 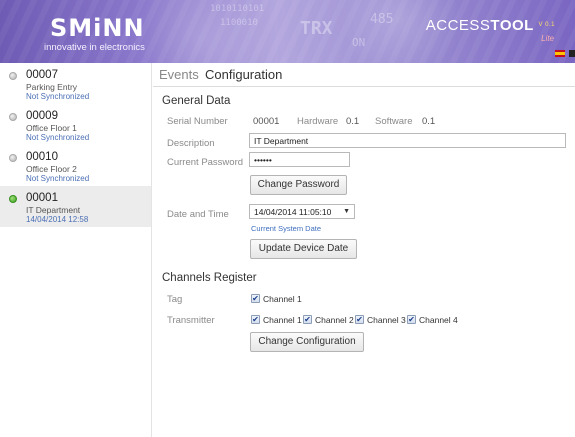 What do you see at coordinates (334, 320) in the screenshot?
I see `transmitter-channel-2-label: Channel 2` at bounding box center [334, 320].